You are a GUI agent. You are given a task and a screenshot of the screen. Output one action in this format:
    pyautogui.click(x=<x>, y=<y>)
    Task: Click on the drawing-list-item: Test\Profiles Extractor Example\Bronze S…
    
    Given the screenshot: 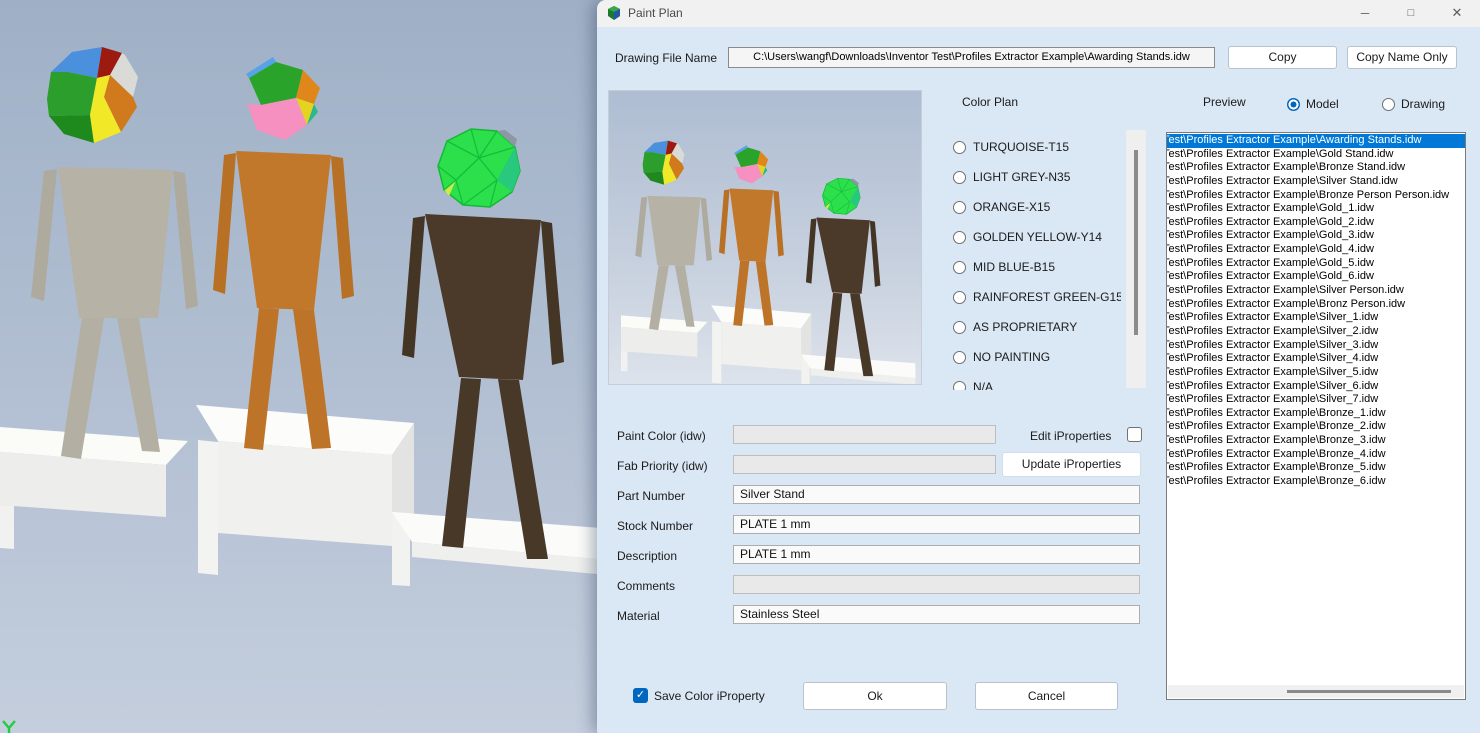 What is the action you would take?
    pyautogui.click(x=1316, y=168)
    